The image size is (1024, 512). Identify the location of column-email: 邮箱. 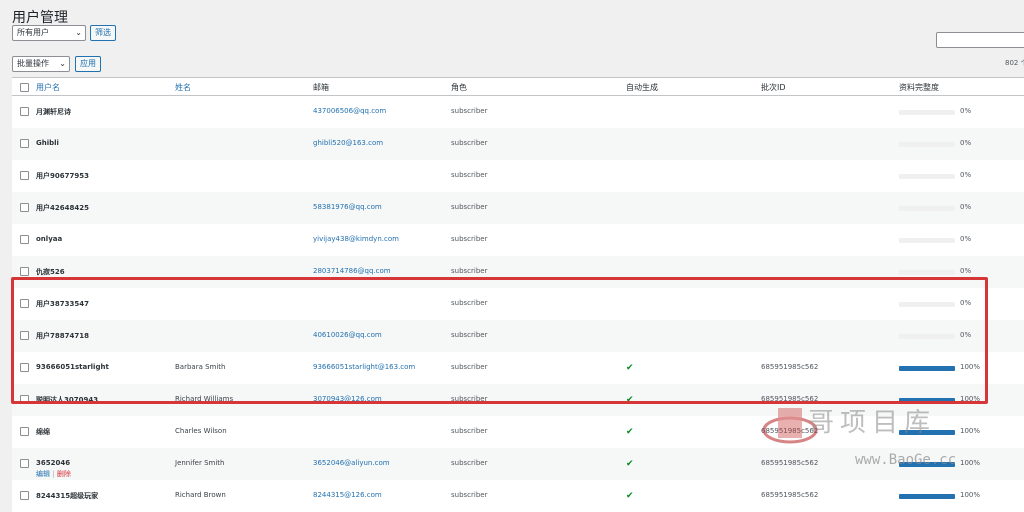
(321, 87).